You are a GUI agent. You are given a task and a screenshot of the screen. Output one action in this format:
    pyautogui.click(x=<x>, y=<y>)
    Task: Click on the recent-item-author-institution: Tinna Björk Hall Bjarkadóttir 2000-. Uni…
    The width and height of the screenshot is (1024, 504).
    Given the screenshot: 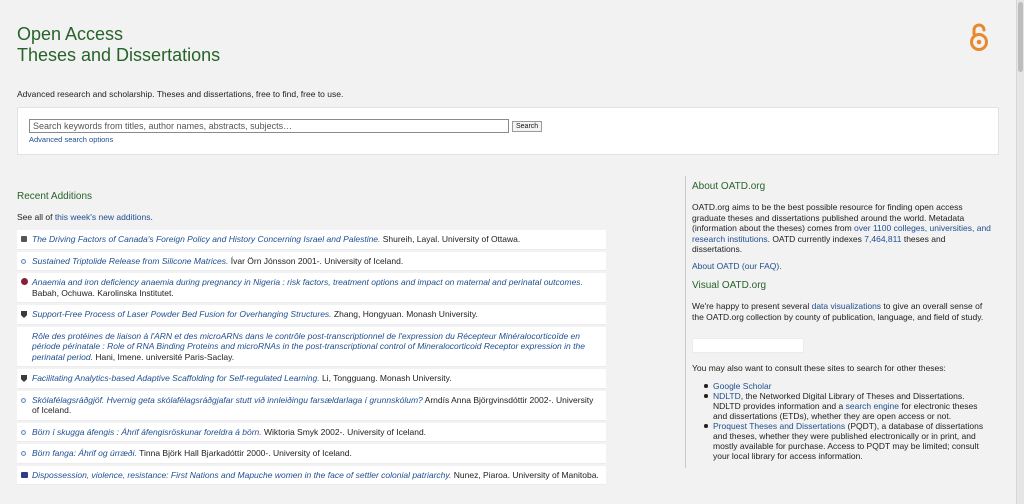 What is the action you would take?
    pyautogui.click(x=244, y=453)
    